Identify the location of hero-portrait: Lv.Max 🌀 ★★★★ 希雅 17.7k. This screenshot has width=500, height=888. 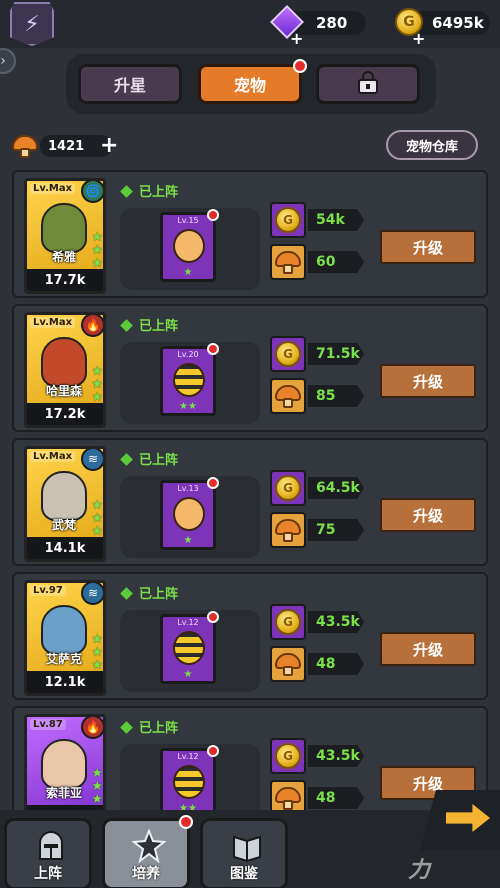
(65, 236).